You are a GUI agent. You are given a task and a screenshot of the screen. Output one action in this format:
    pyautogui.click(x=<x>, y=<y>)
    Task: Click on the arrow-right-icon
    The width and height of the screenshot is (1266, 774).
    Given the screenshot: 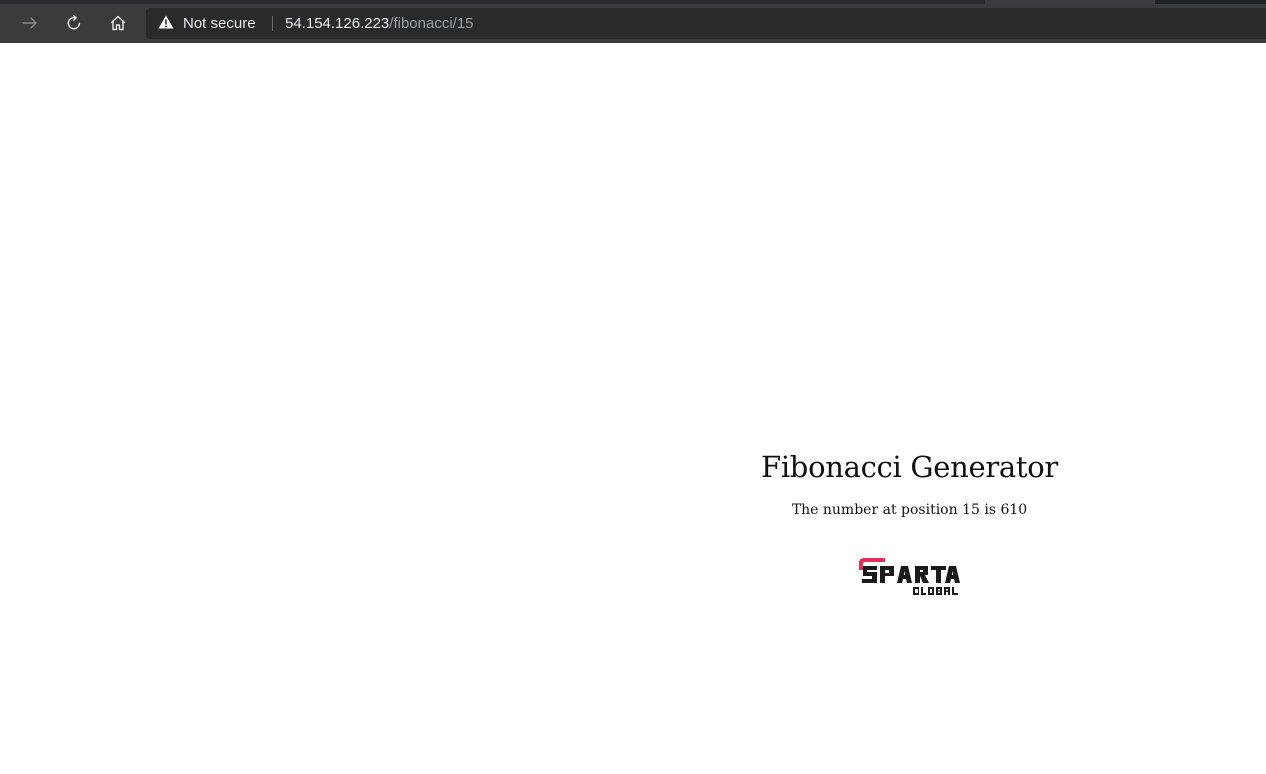 What is the action you would take?
    pyautogui.click(x=30, y=23)
    